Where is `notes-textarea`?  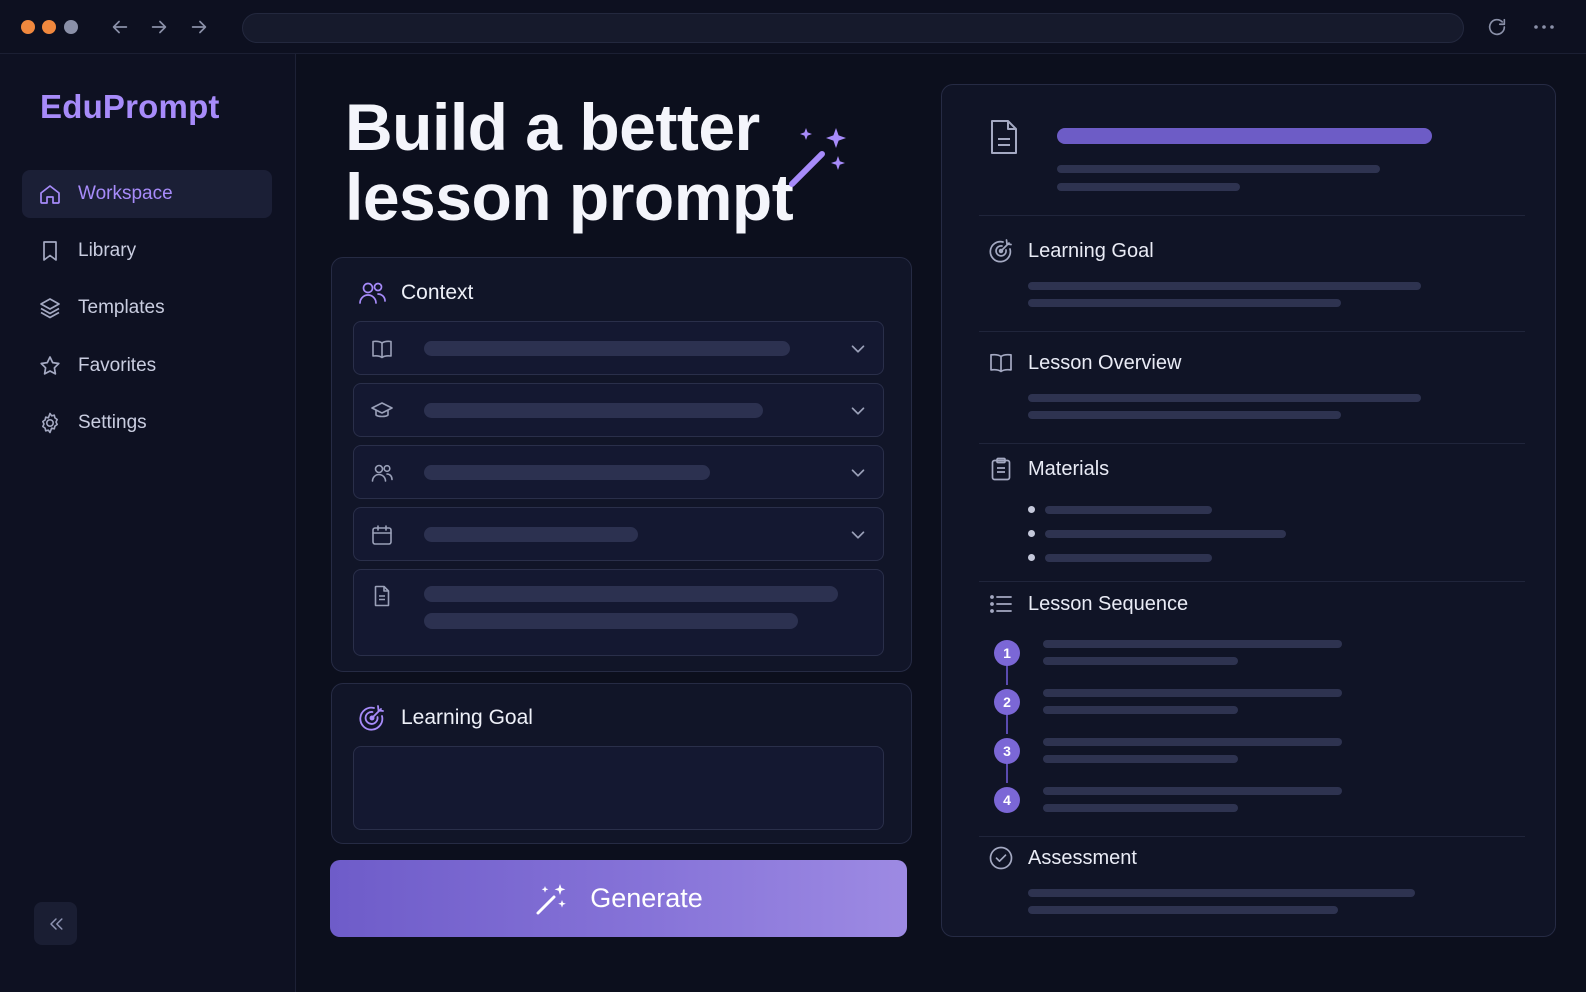
notes-textarea is located at coordinates (618, 612).